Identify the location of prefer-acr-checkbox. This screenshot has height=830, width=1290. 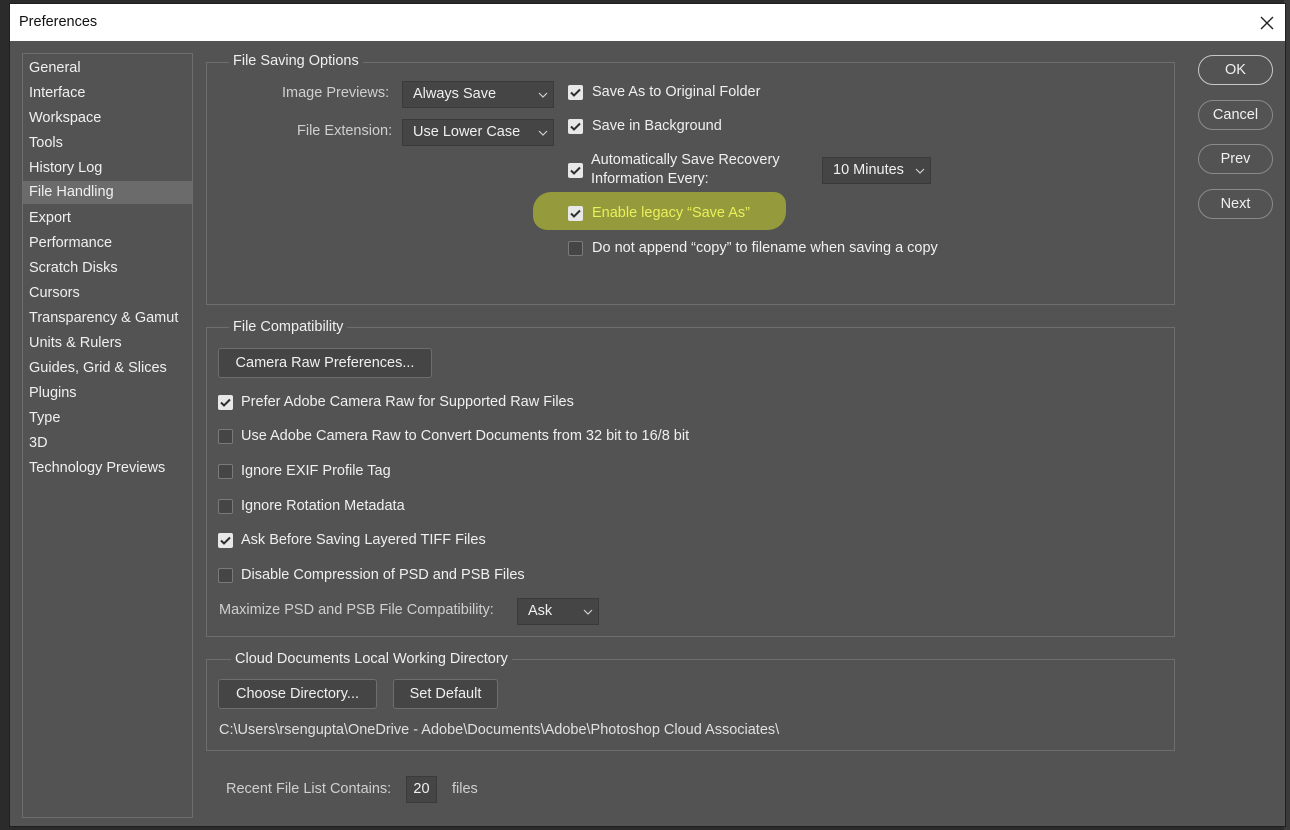
(225, 402).